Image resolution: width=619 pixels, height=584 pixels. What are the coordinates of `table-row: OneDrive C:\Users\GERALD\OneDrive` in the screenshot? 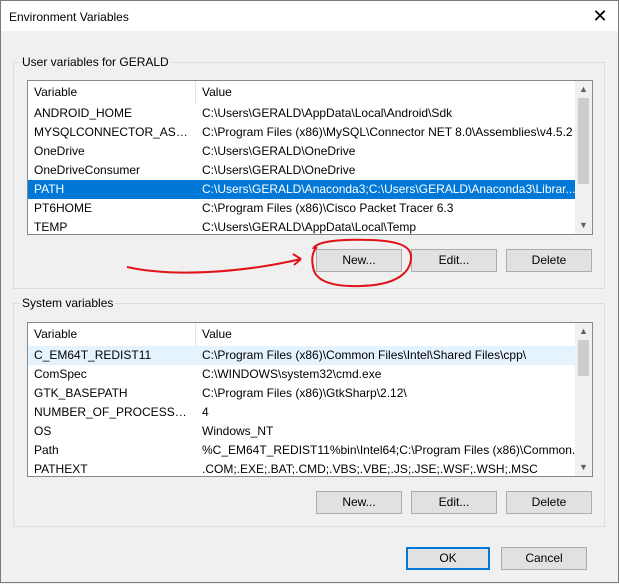 It's located at (301, 151).